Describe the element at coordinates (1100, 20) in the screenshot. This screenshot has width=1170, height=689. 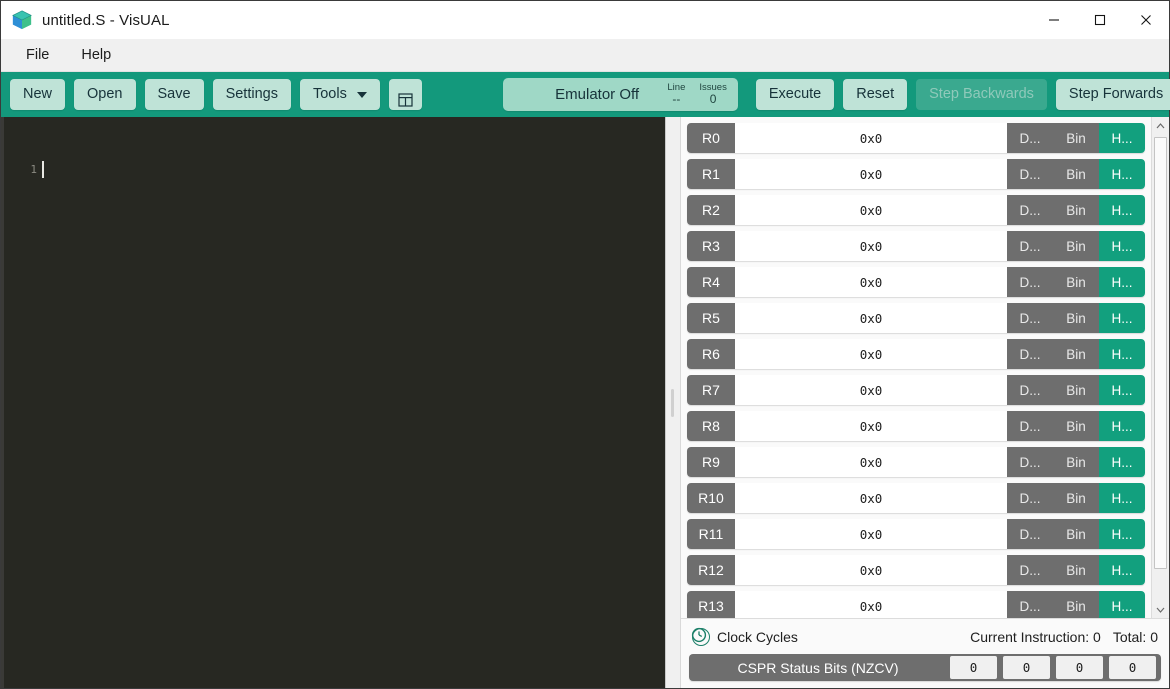
I see `maximize-button` at that location.